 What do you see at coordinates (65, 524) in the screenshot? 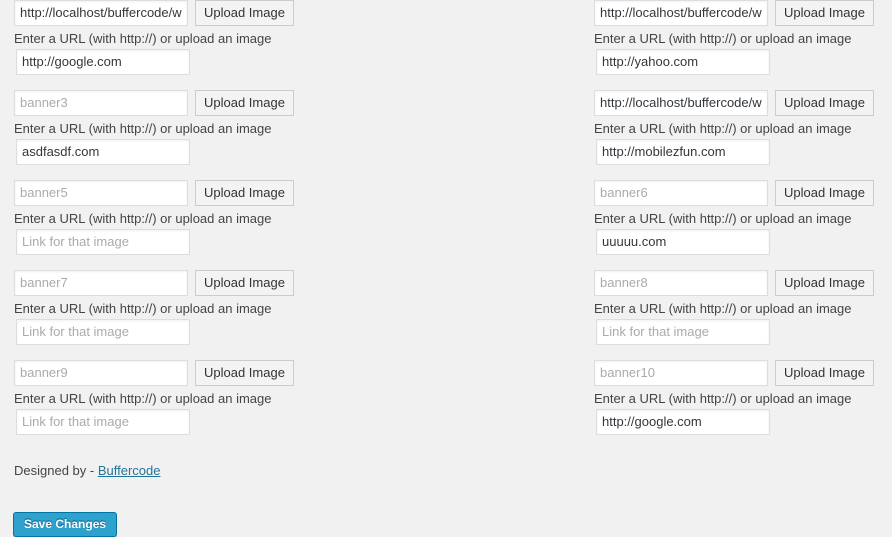
I see `save-changes-button: Save Changes` at bounding box center [65, 524].